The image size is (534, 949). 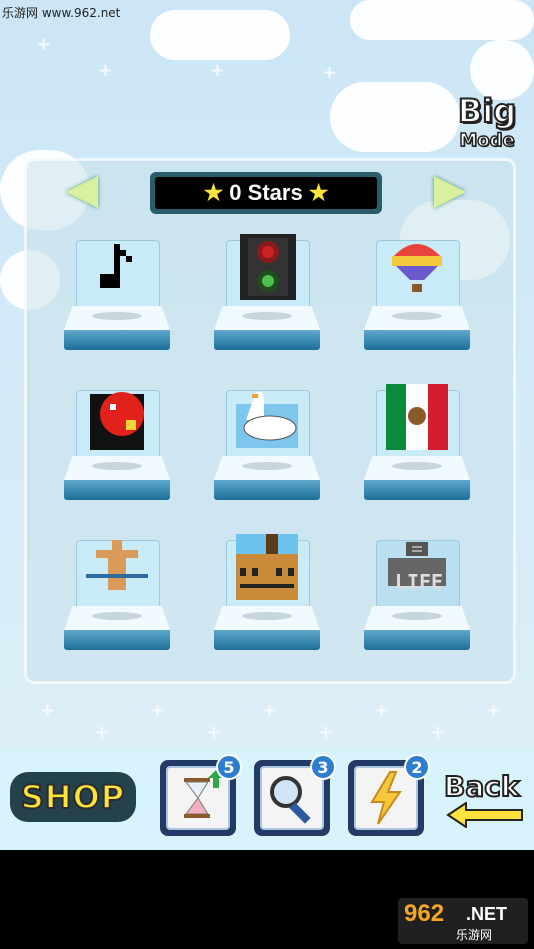 I want to click on big-mode-toggle: Big Mode, so click(x=487, y=121).